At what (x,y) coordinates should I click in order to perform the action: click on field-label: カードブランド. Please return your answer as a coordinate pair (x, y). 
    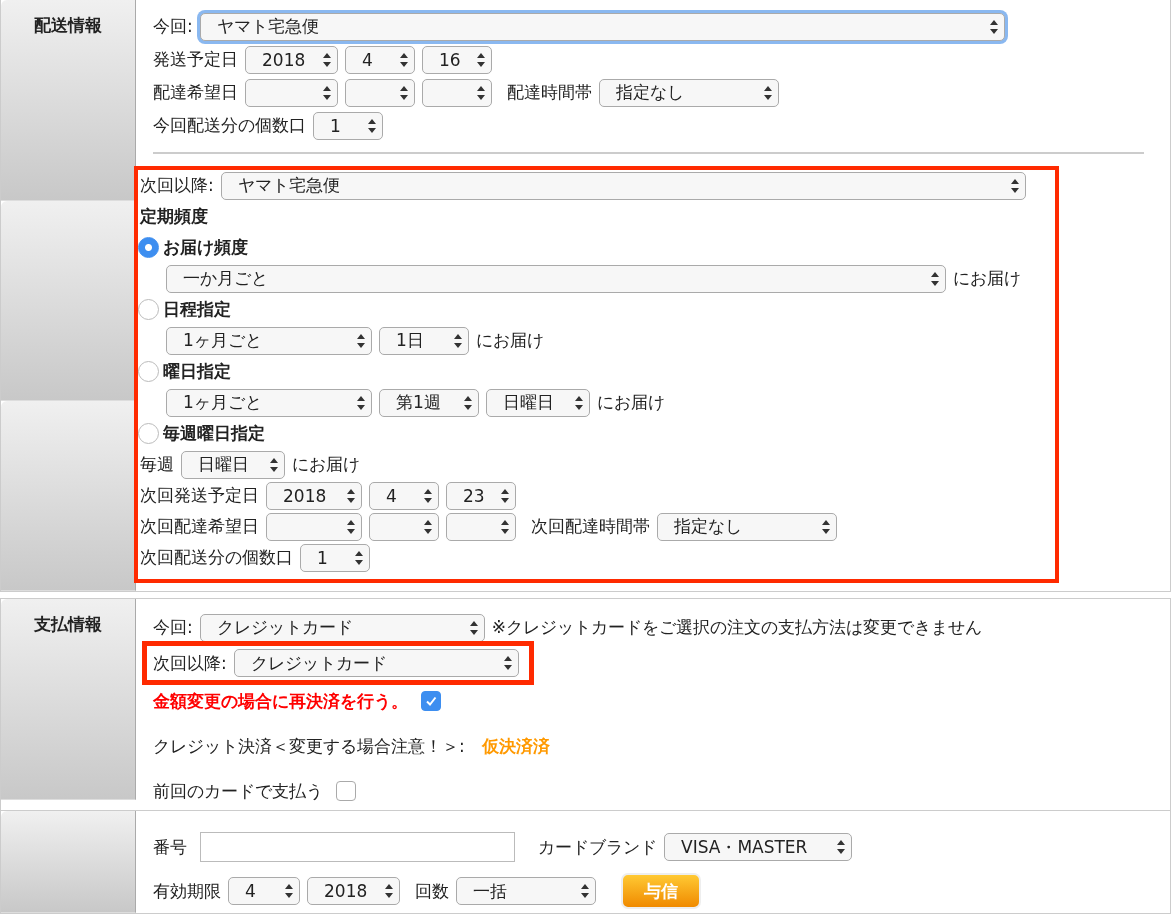
    Looking at the image, I should click on (597, 847).